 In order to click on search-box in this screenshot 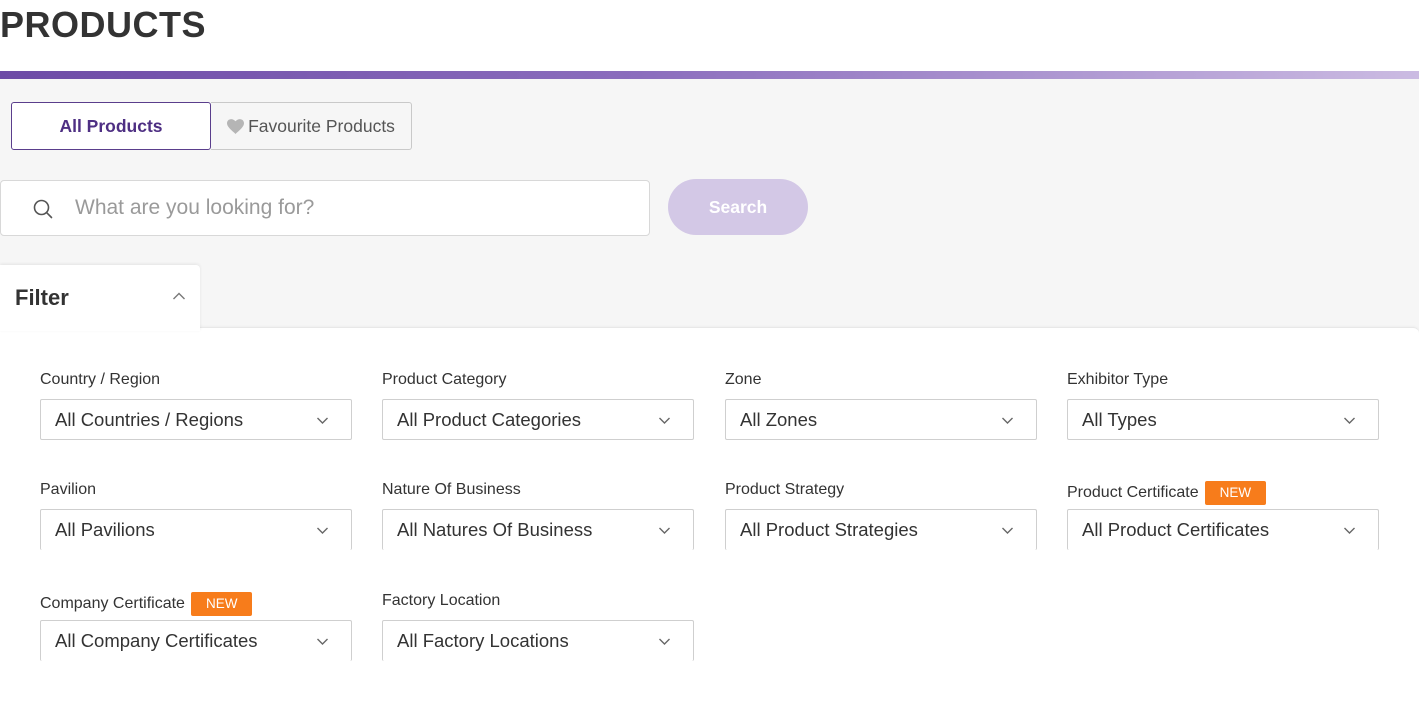, I will do `click(325, 208)`.